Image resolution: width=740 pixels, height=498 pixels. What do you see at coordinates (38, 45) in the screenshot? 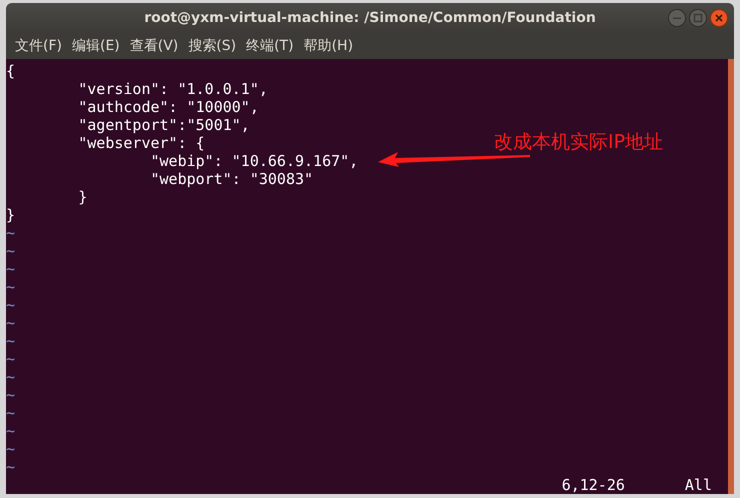
I see `menu-item: 文件(F)` at bounding box center [38, 45].